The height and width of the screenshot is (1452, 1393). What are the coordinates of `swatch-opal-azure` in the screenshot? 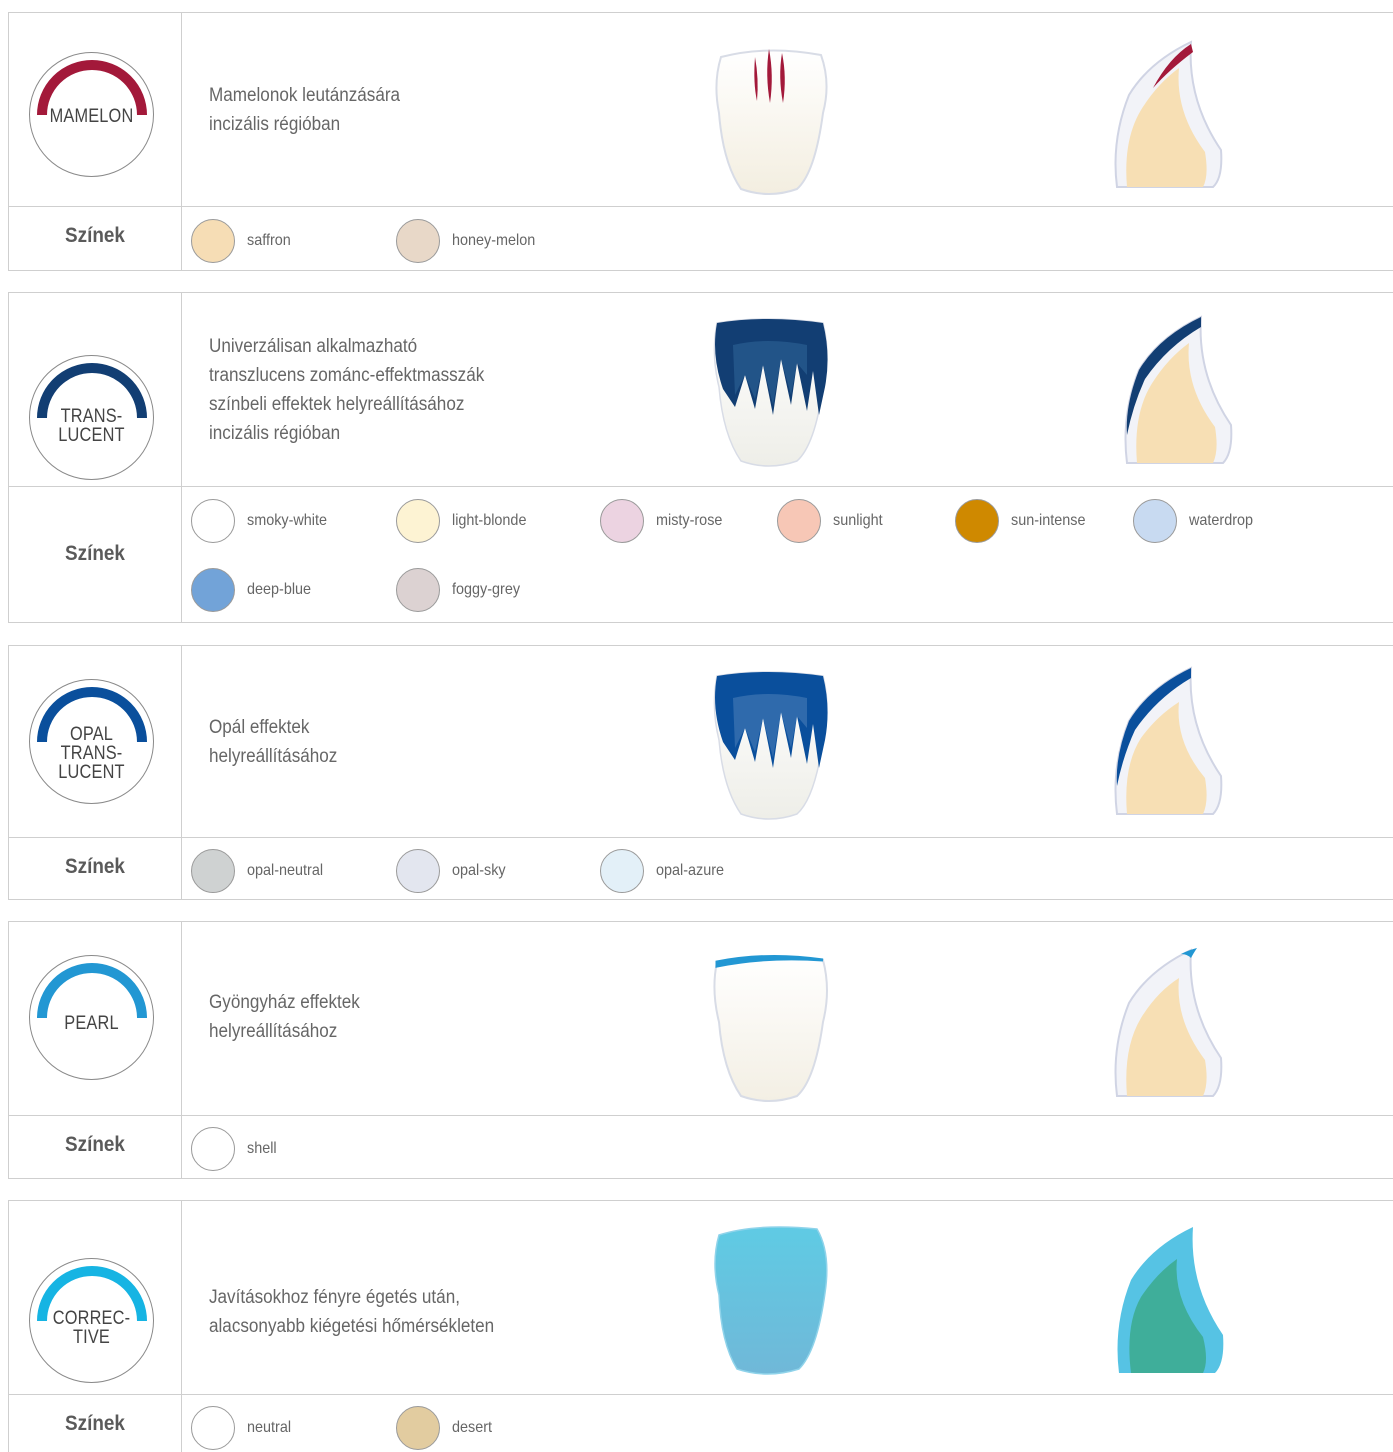 It's located at (622, 871).